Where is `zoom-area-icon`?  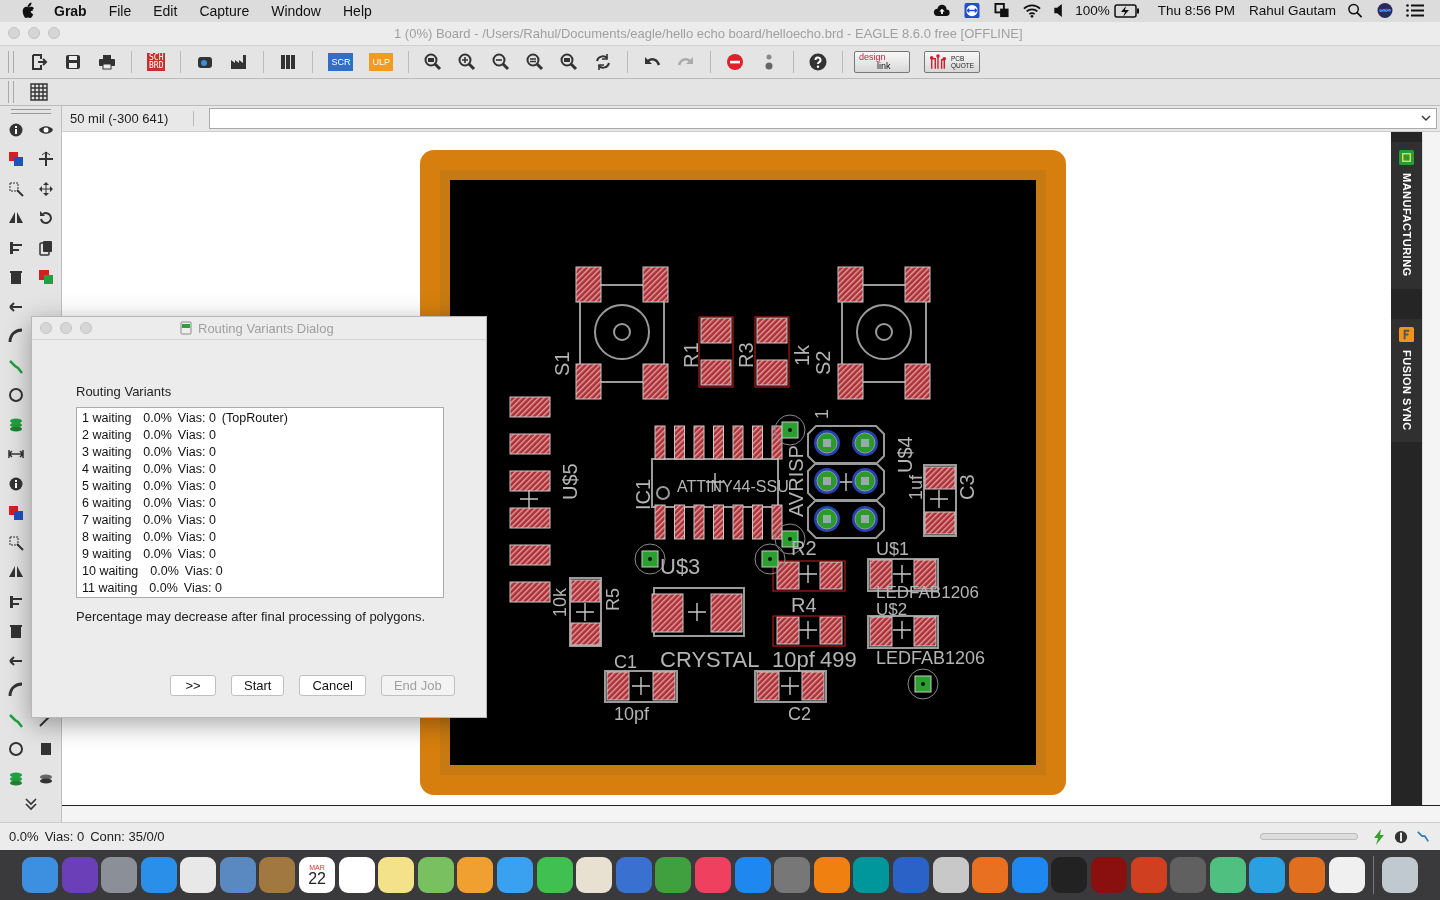
zoom-area-icon is located at coordinates (569, 61).